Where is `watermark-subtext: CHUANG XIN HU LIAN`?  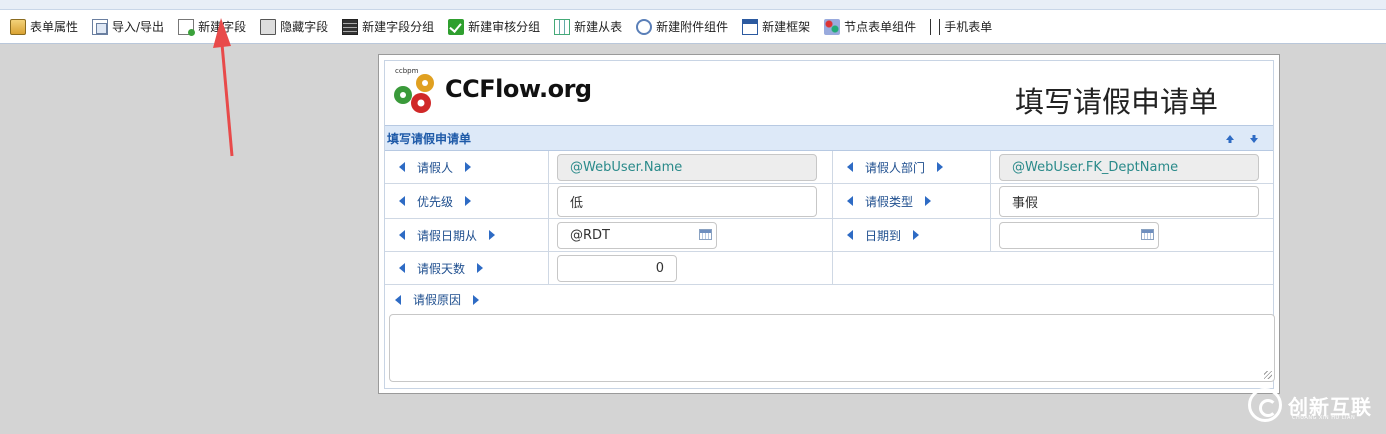 watermark-subtext: CHUANG XIN HU LIAN is located at coordinates (1324, 418).